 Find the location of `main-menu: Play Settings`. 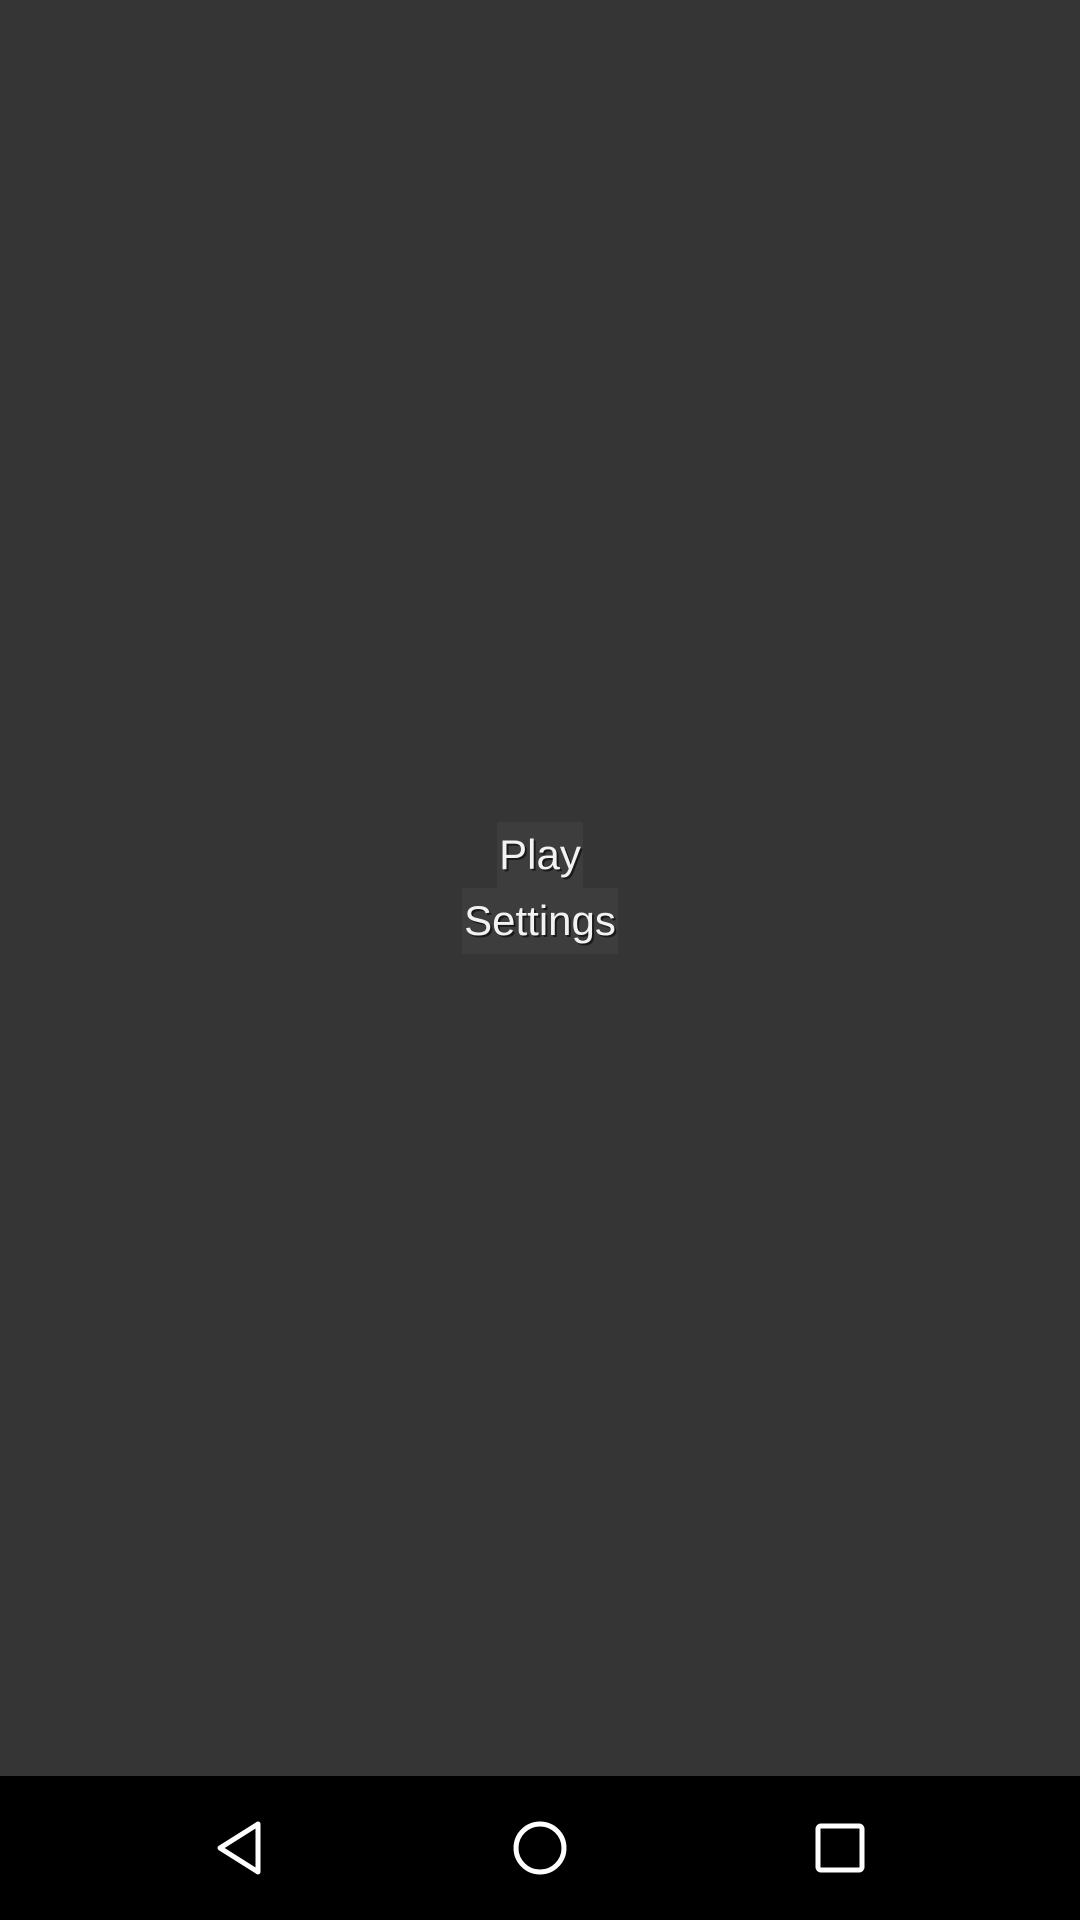

main-menu: Play Settings is located at coordinates (540, 888).